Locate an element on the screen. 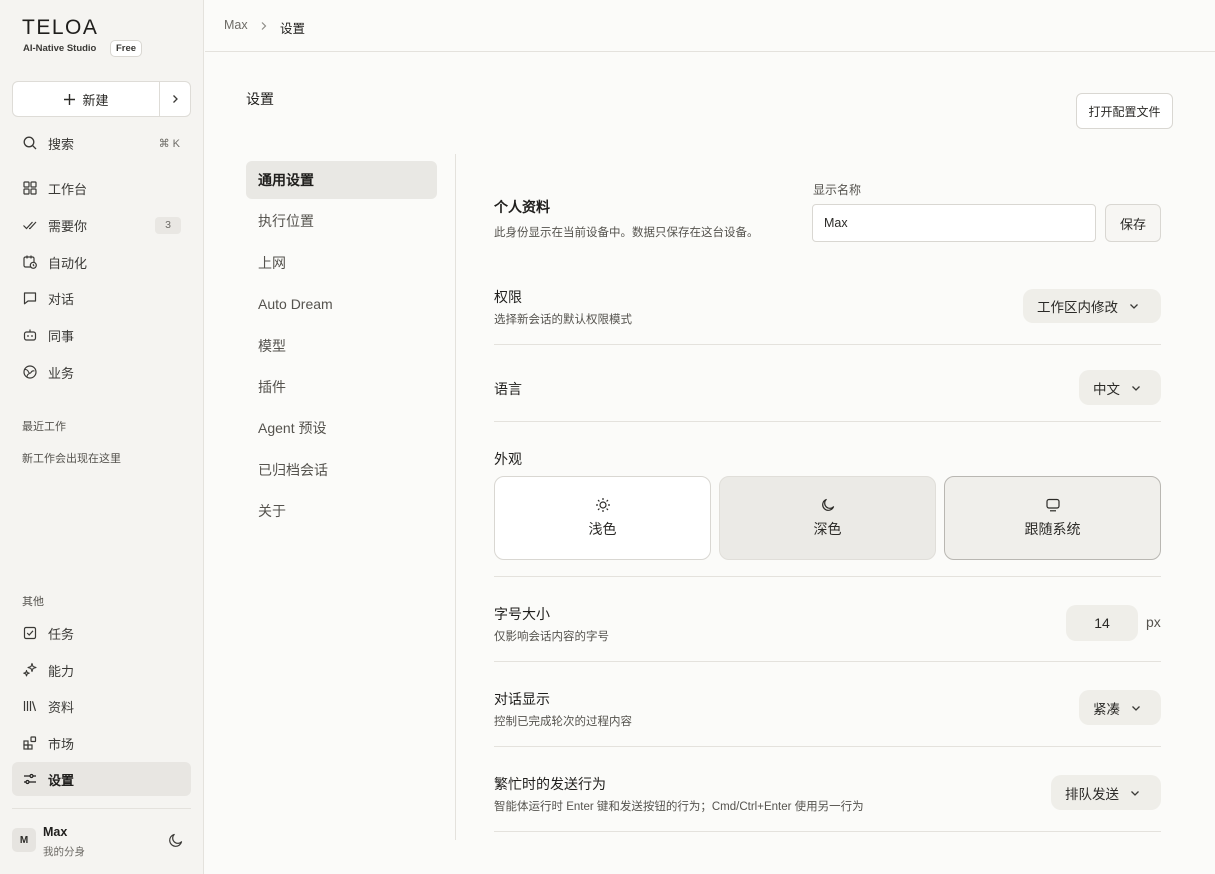 This screenshot has width=1215, height=874. chat-display-title: 对话显示 is located at coordinates (522, 699).